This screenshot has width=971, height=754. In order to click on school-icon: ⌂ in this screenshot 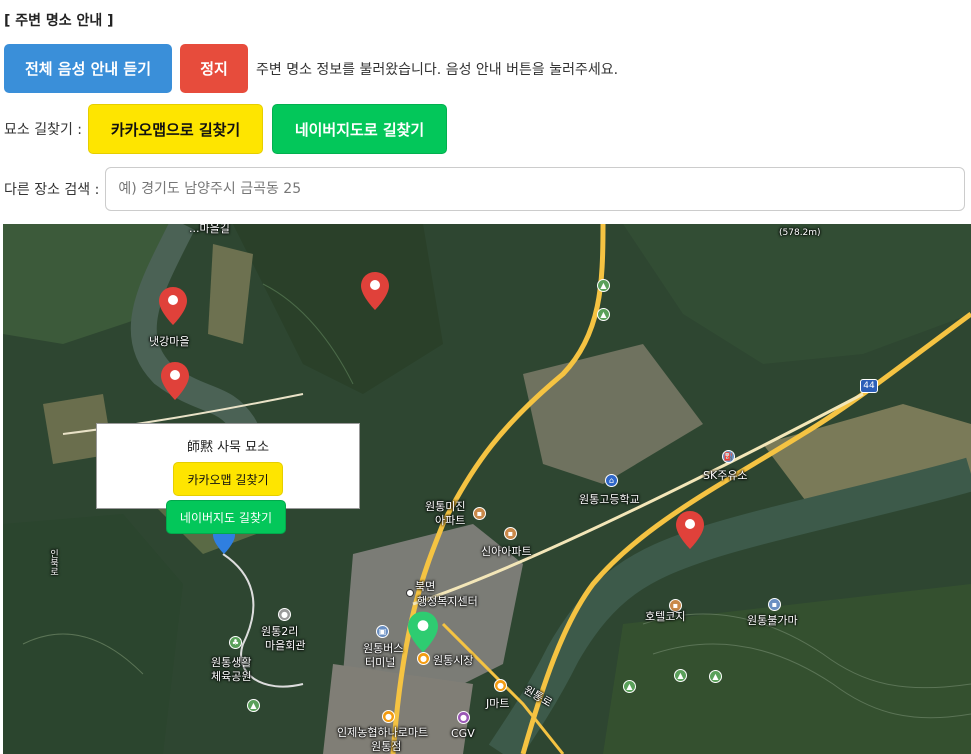, I will do `click(611, 480)`.